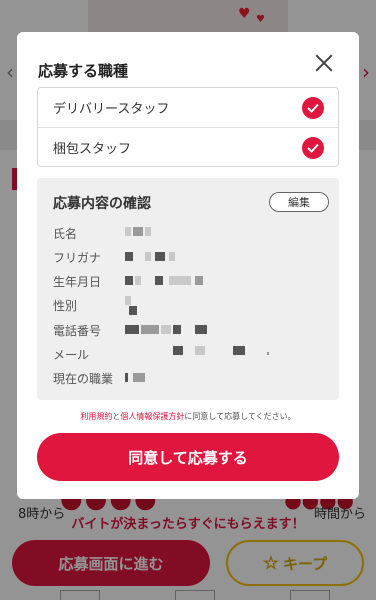  I want to click on terms-consent-text: 利用規約と個人情報保護方針に同意して応募してください。, so click(188, 416).